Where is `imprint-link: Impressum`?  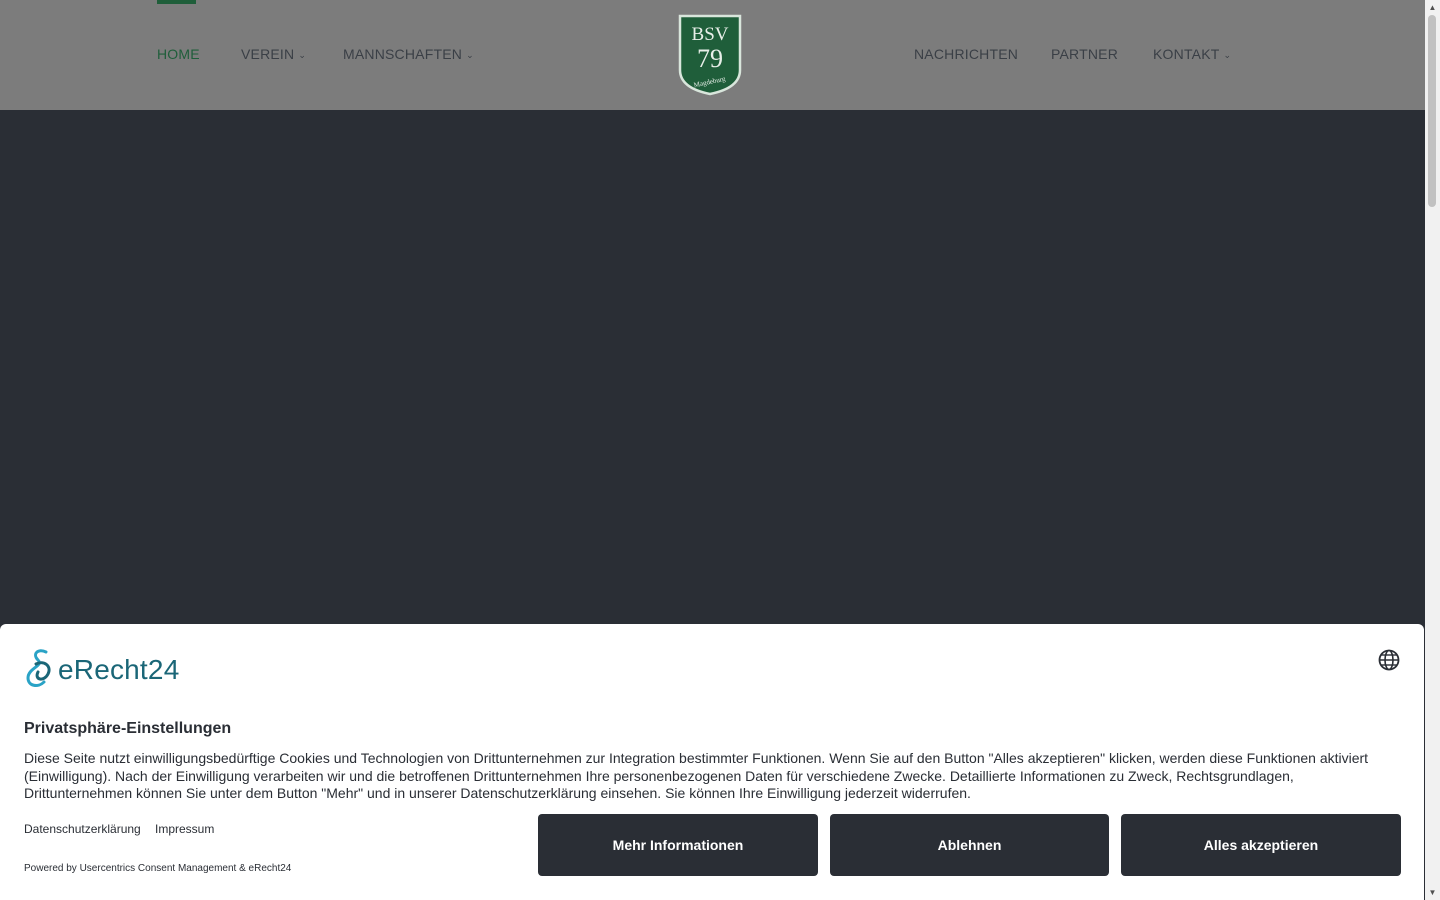 imprint-link: Impressum is located at coordinates (184, 829).